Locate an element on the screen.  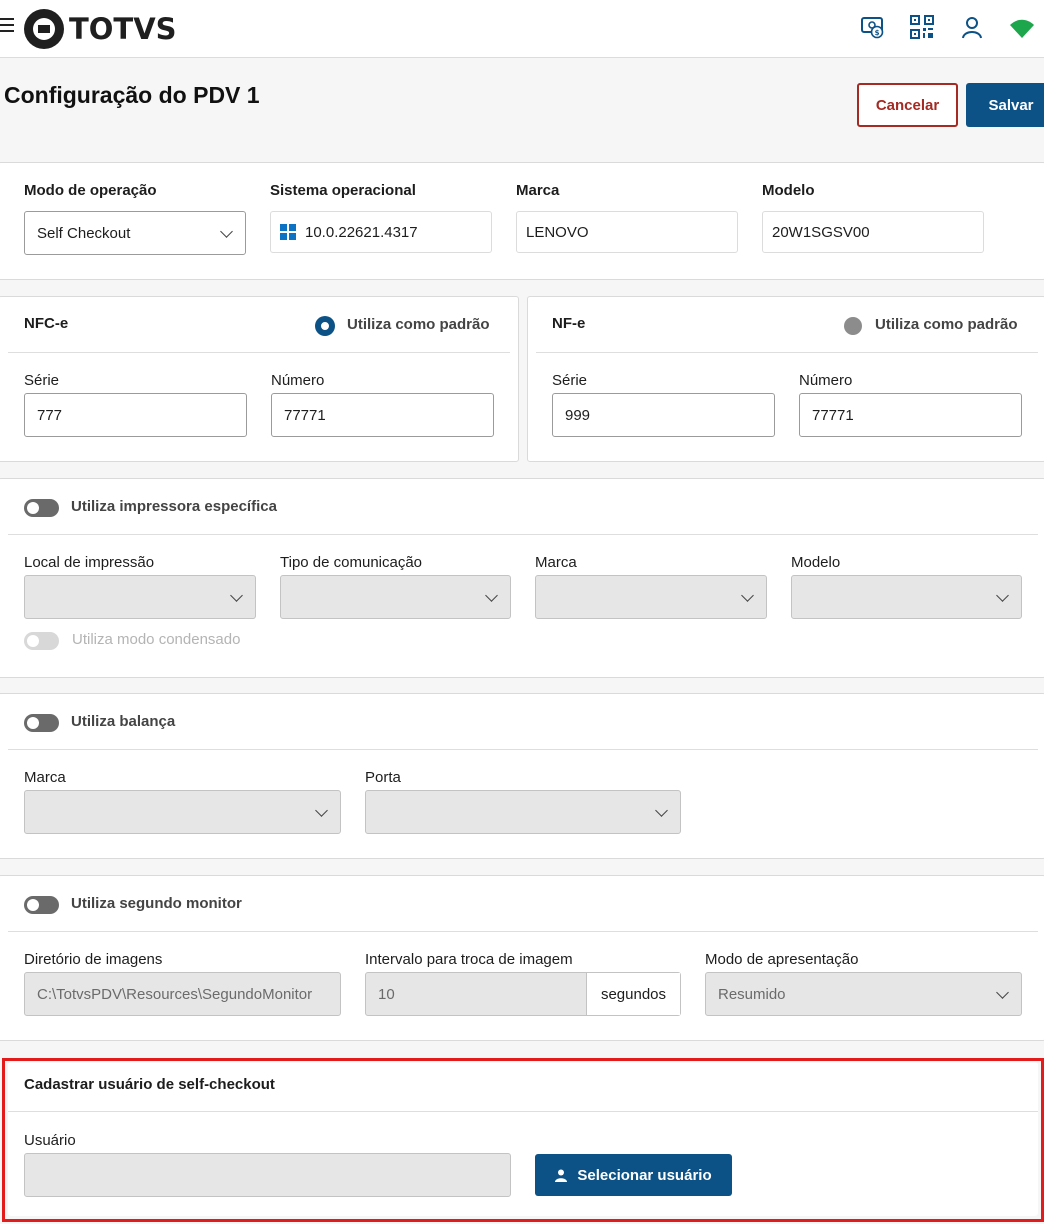
nfce-serie-input: 777 is located at coordinates (135, 415).